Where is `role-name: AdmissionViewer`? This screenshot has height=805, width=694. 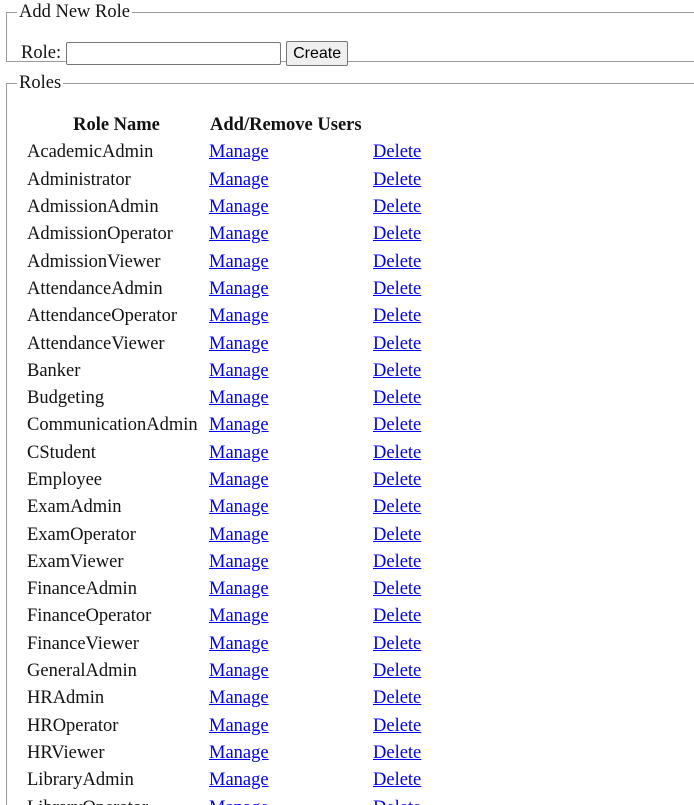 role-name: AdmissionViewer is located at coordinates (94, 261).